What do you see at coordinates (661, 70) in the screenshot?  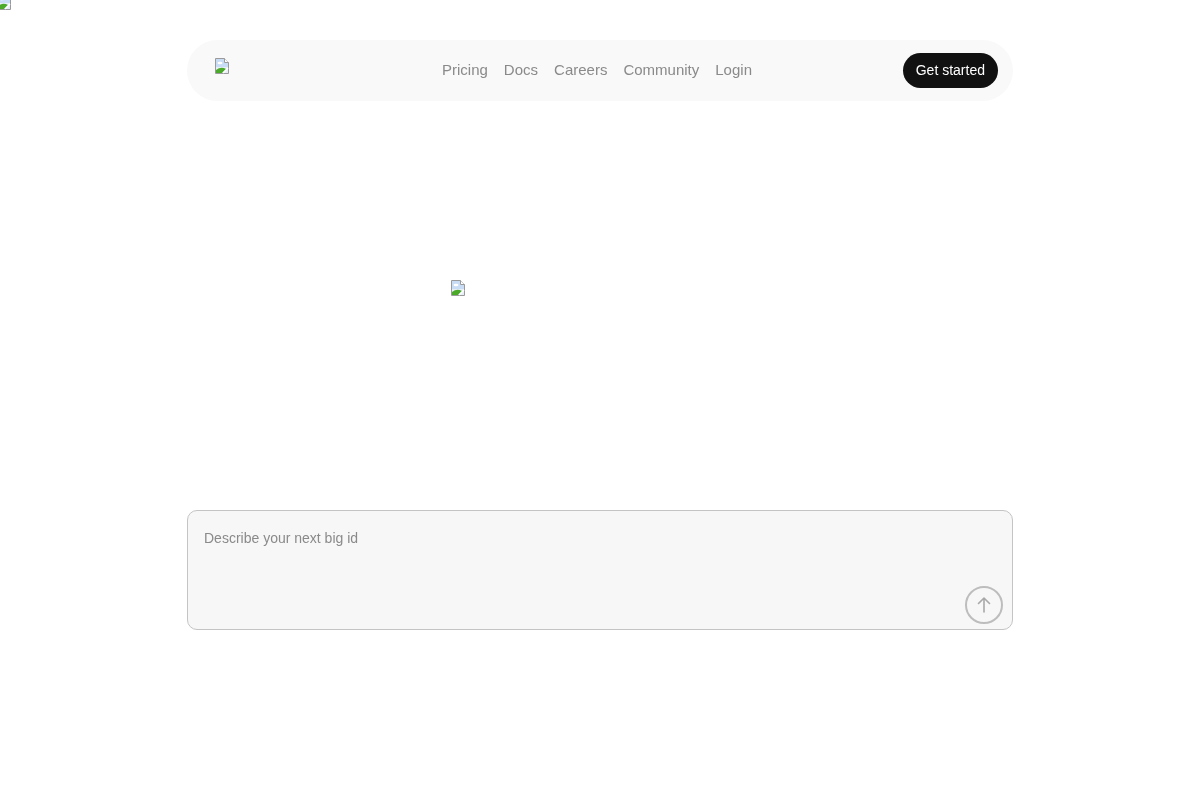 I see `nav-link: Community` at bounding box center [661, 70].